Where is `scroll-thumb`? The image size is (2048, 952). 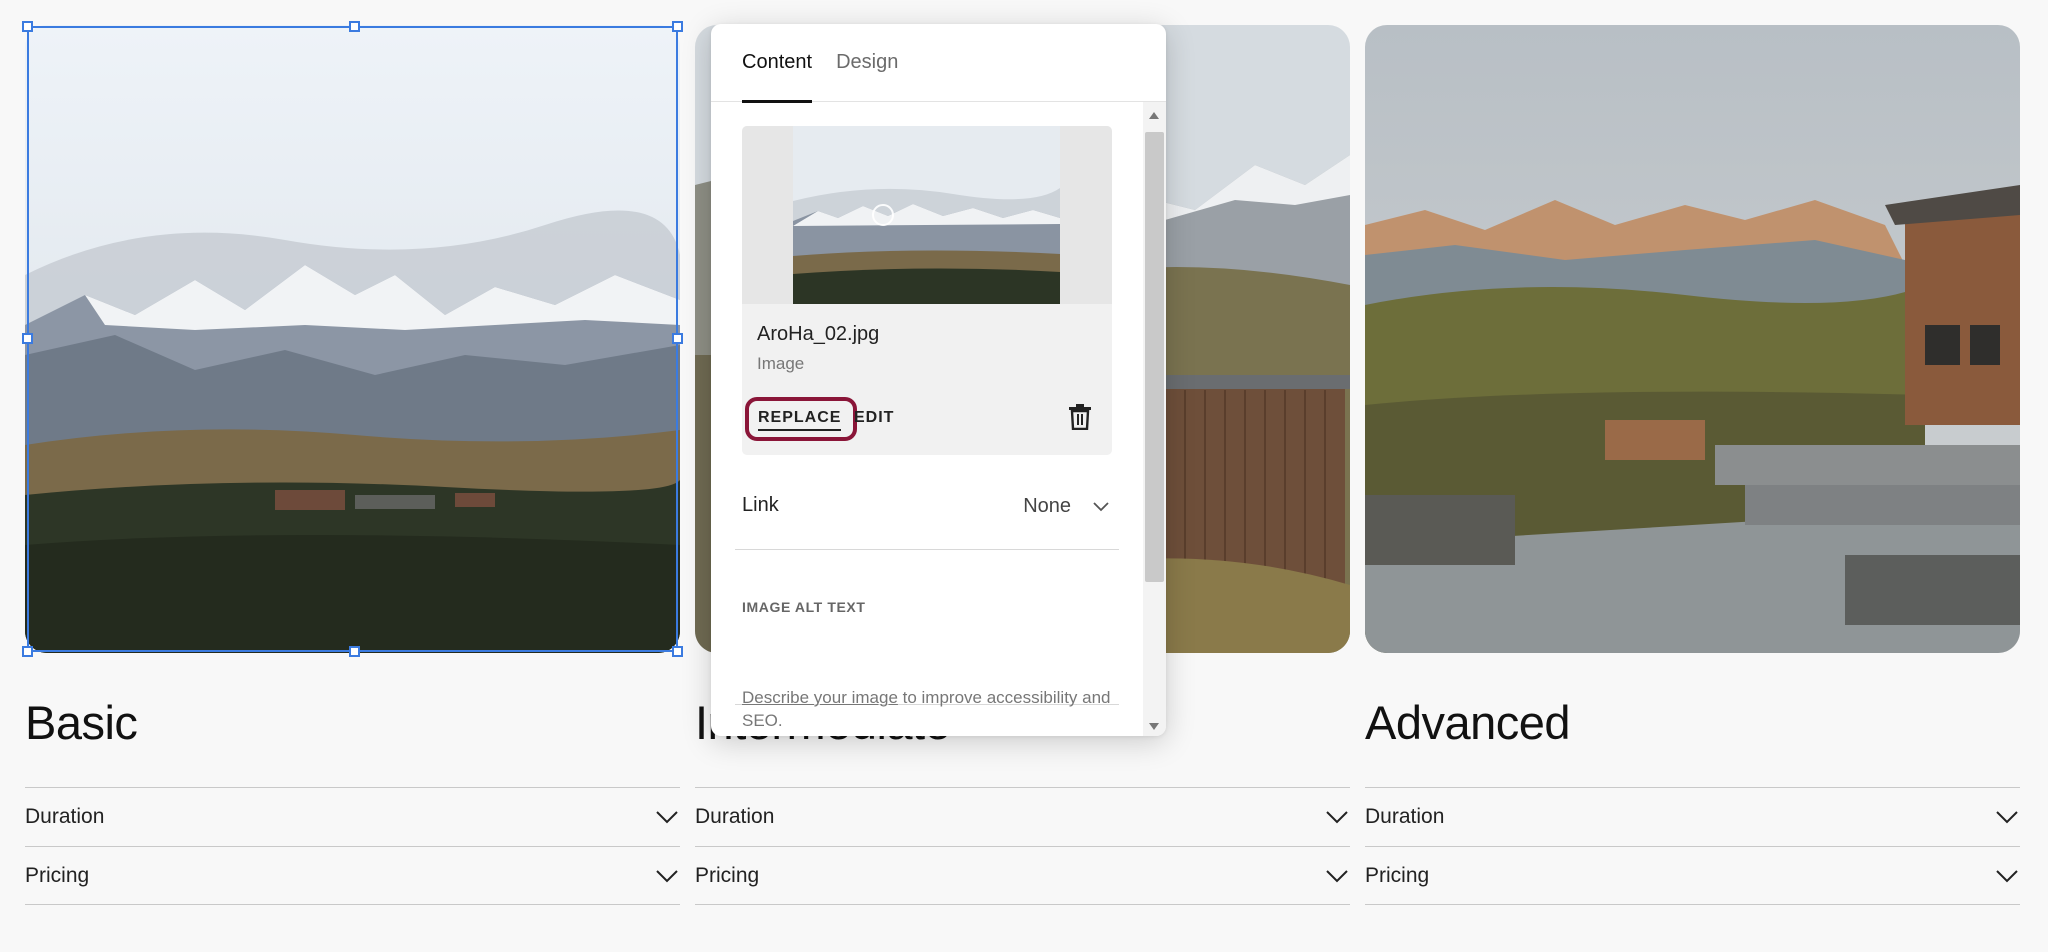
scroll-thumb is located at coordinates (1154, 357).